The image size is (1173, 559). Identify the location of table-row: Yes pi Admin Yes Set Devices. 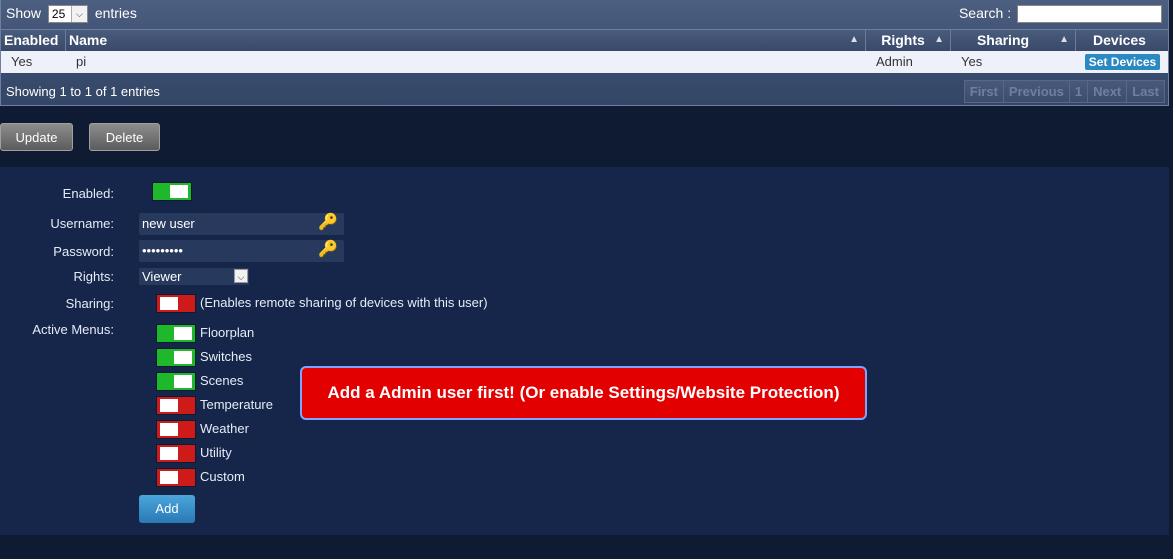
(584, 62).